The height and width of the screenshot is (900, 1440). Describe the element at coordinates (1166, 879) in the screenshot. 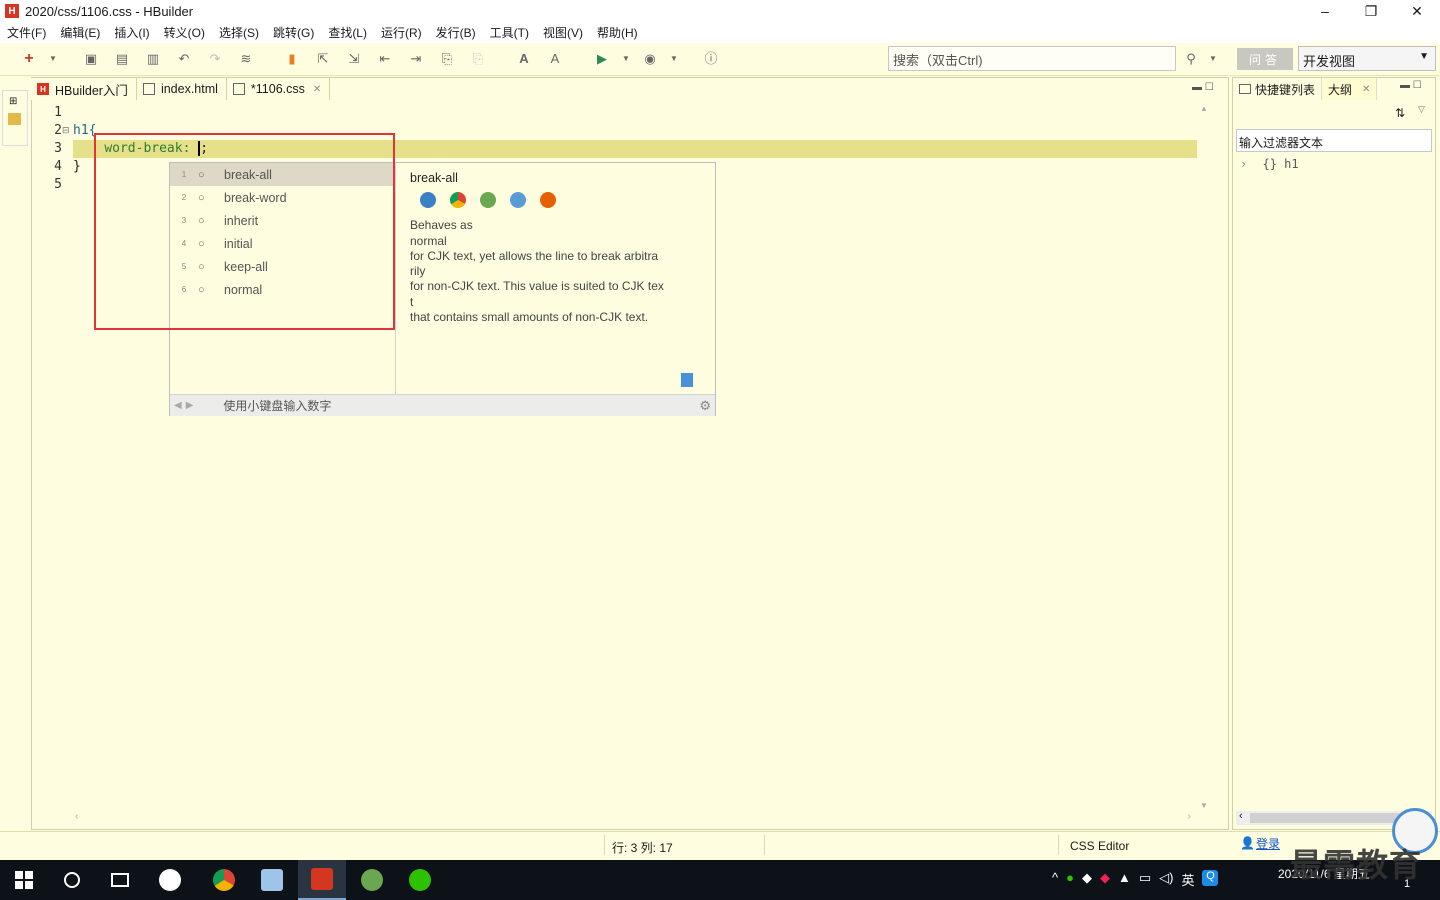

I see `volume-icon: ◁)` at that location.